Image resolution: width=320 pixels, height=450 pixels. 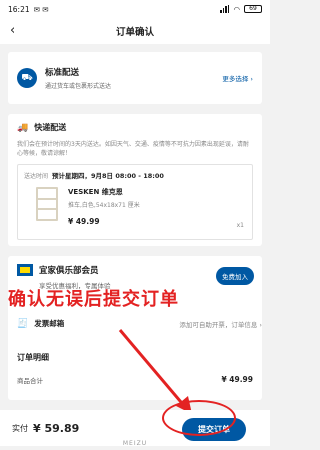 What do you see at coordinates (20, 428) in the screenshot?
I see `total-label: 实付` at bounding box center [20, 428].